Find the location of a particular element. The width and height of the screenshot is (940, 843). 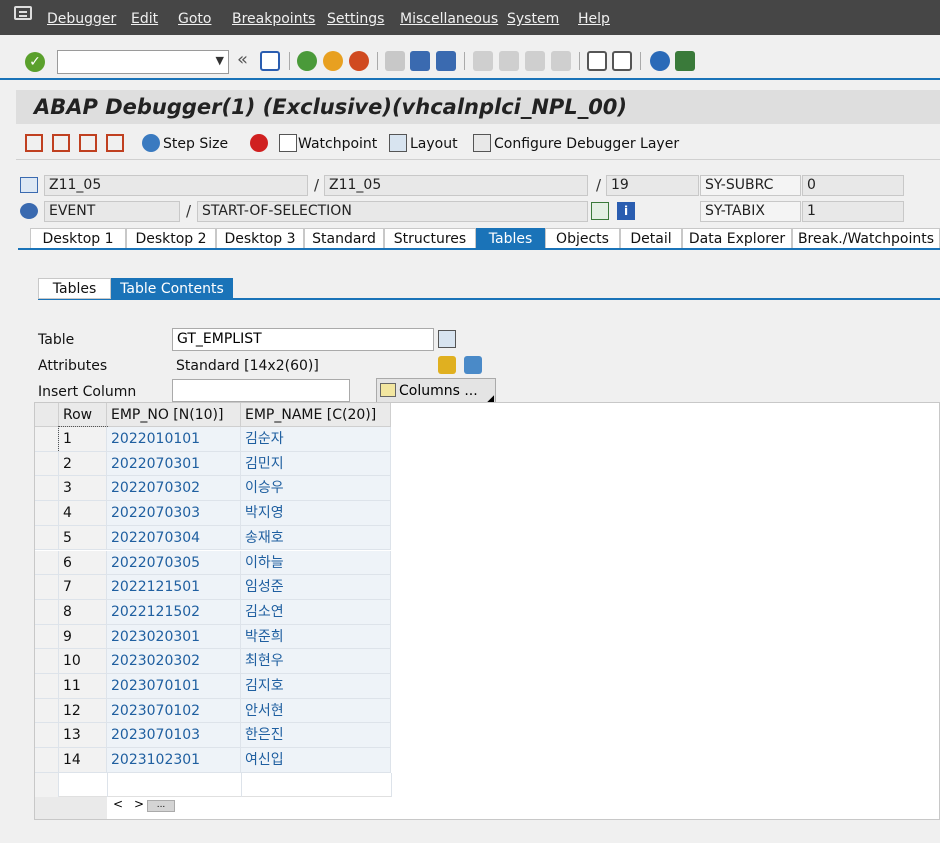

return-icon is located at coordinates (88, 143).